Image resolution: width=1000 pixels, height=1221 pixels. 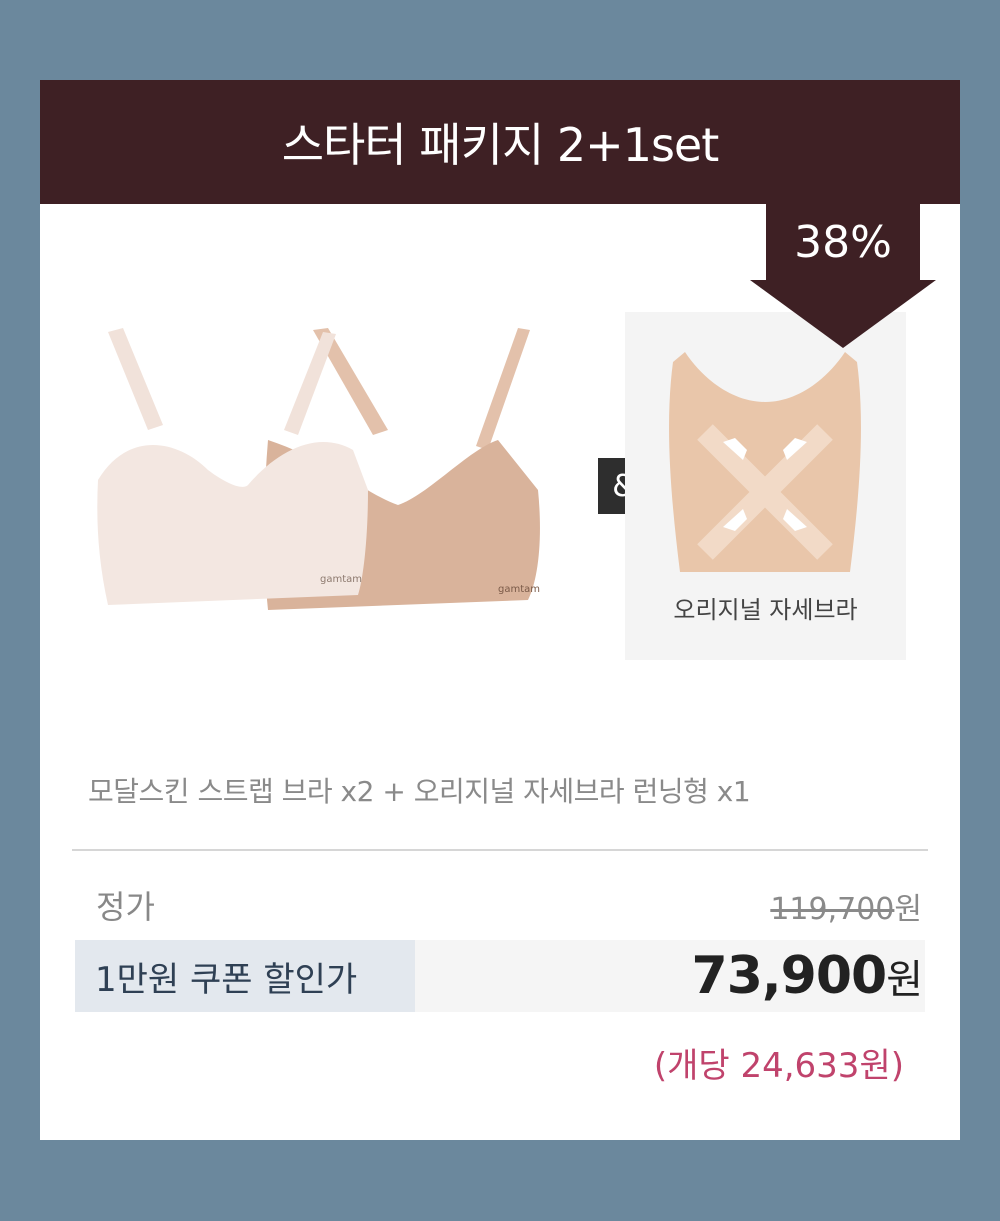 What do you see at coordinates (419, 791) in the screenshot?
I see `package-description: 모달스킨 스트랩 브라 x2 + 오리지널 자세브라 런닝형 x1` at bounding box center [419, 791].